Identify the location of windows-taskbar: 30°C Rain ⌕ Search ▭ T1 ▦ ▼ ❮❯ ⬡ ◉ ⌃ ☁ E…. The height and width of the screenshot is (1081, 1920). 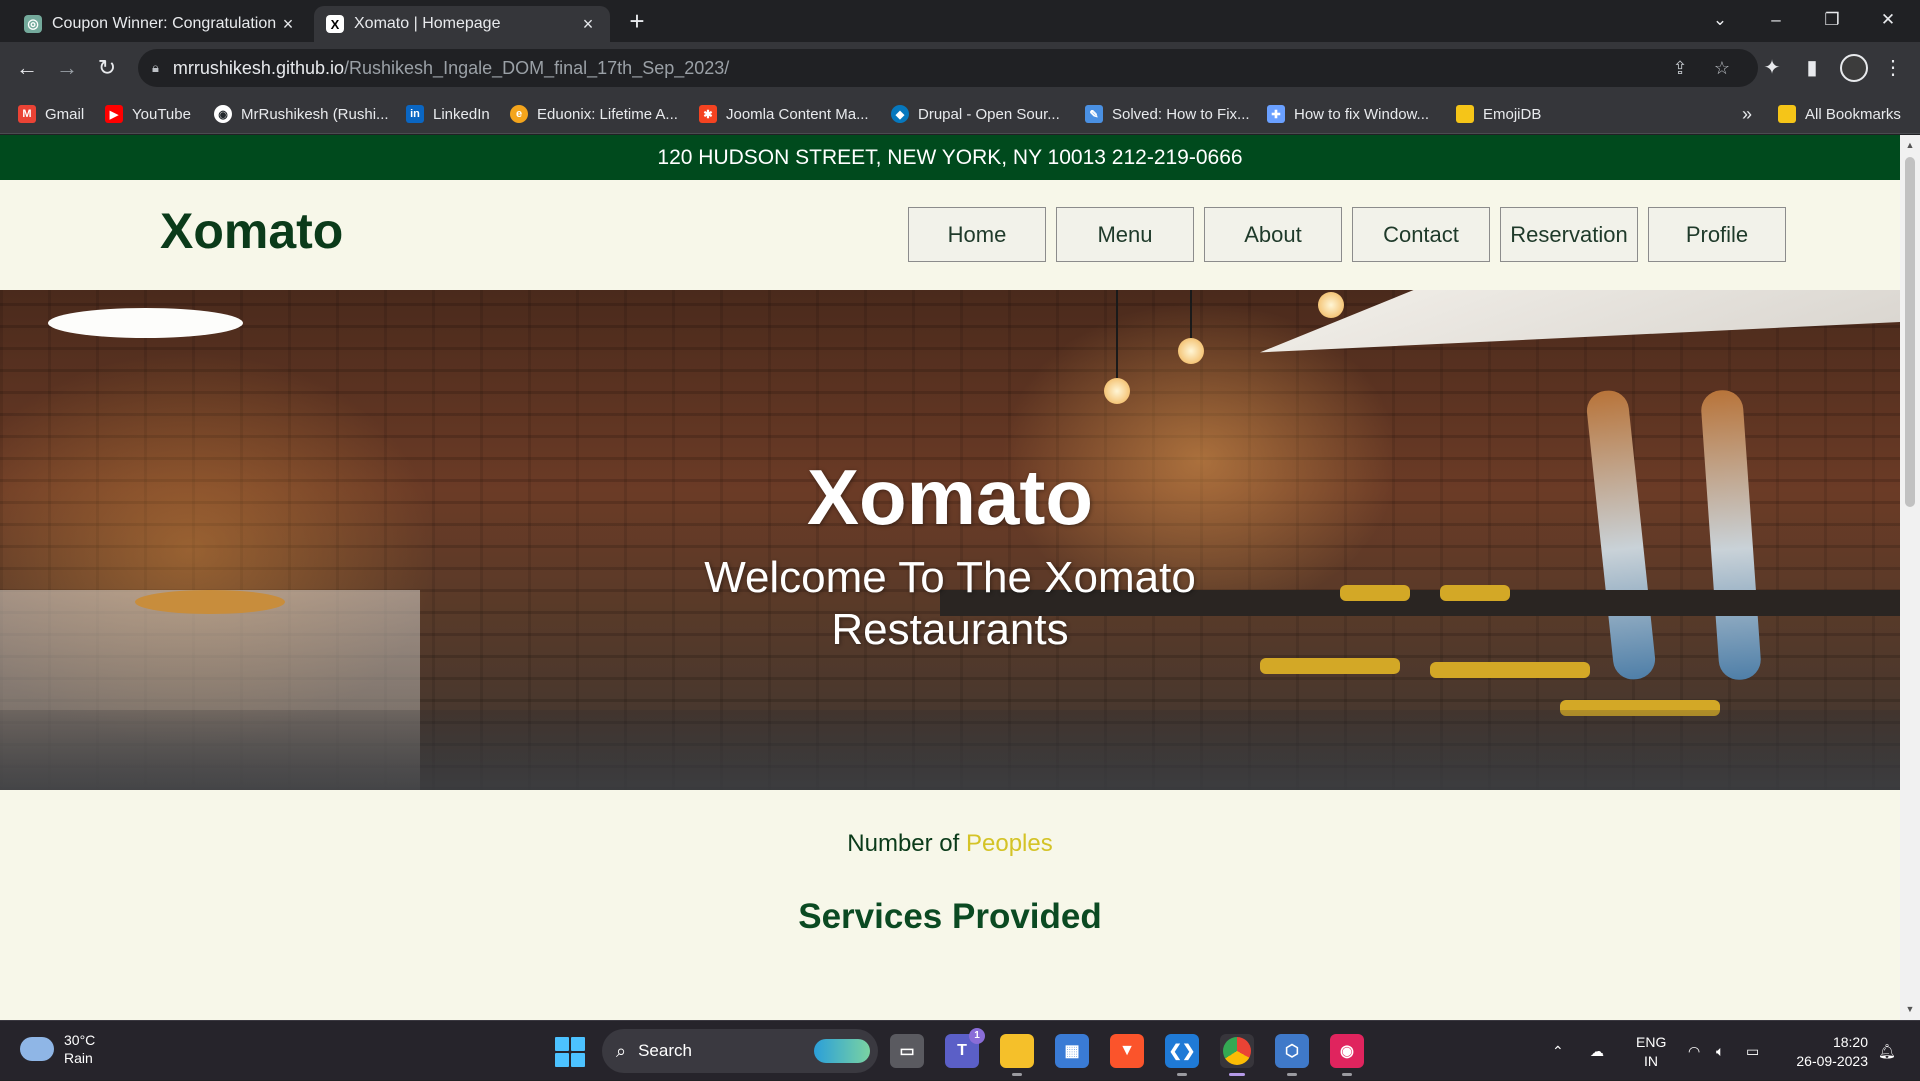
(960, 1050).